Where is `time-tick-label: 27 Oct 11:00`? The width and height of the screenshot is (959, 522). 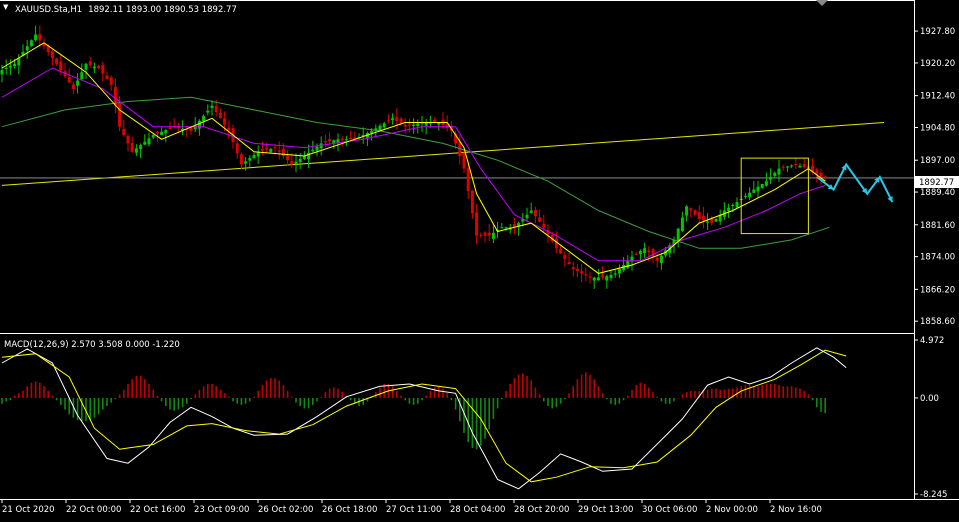 time-tick-label: 27 Oct 11:00 is located at coordinates (413, 510).